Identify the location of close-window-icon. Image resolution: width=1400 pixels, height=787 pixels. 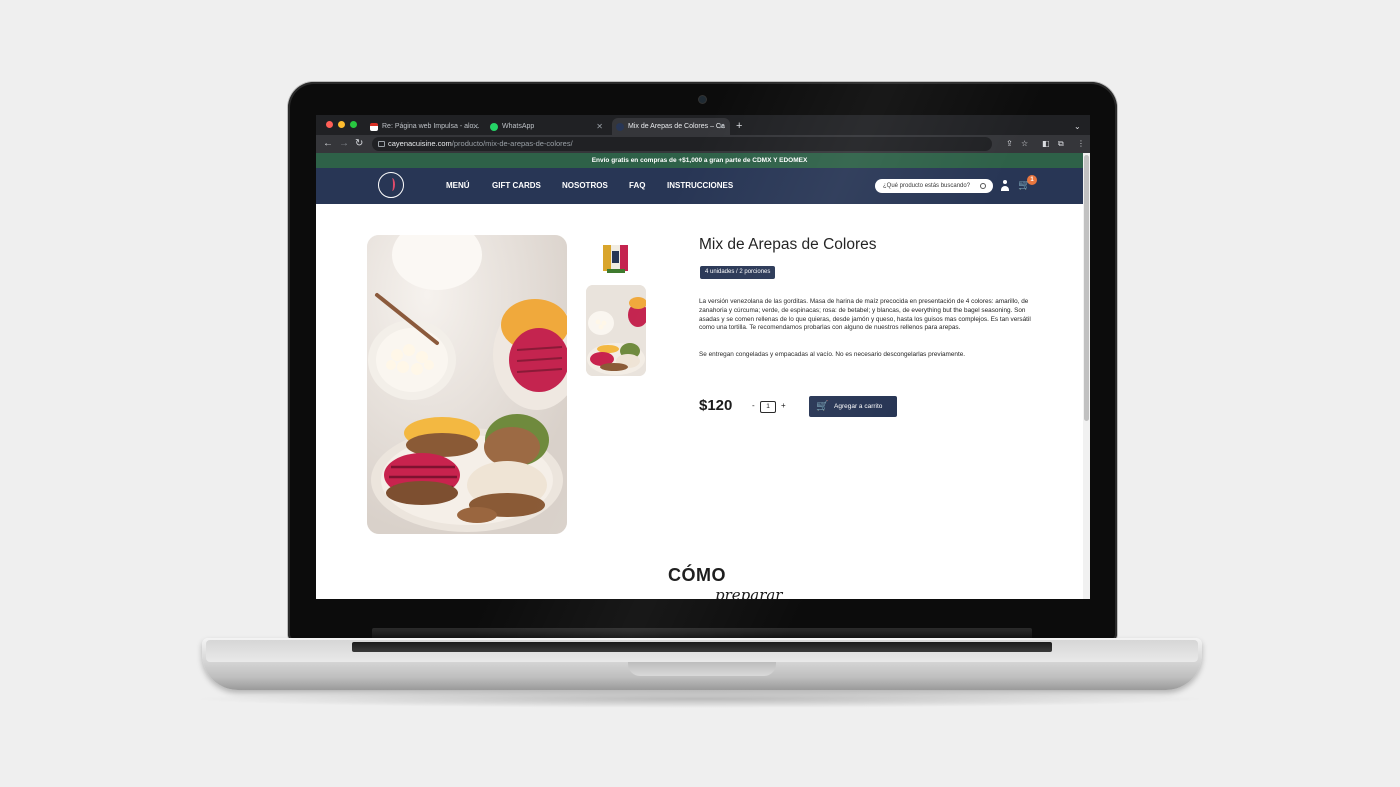
(329, 124).